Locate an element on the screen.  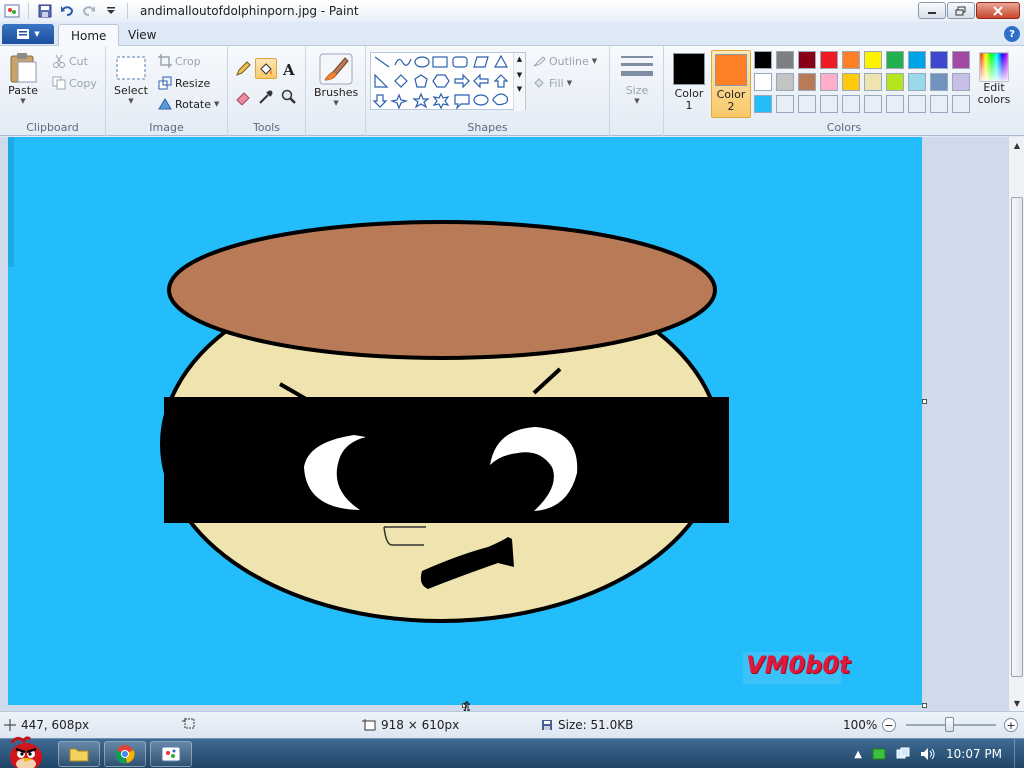
redo-icon is located at coordinates (89, 11).